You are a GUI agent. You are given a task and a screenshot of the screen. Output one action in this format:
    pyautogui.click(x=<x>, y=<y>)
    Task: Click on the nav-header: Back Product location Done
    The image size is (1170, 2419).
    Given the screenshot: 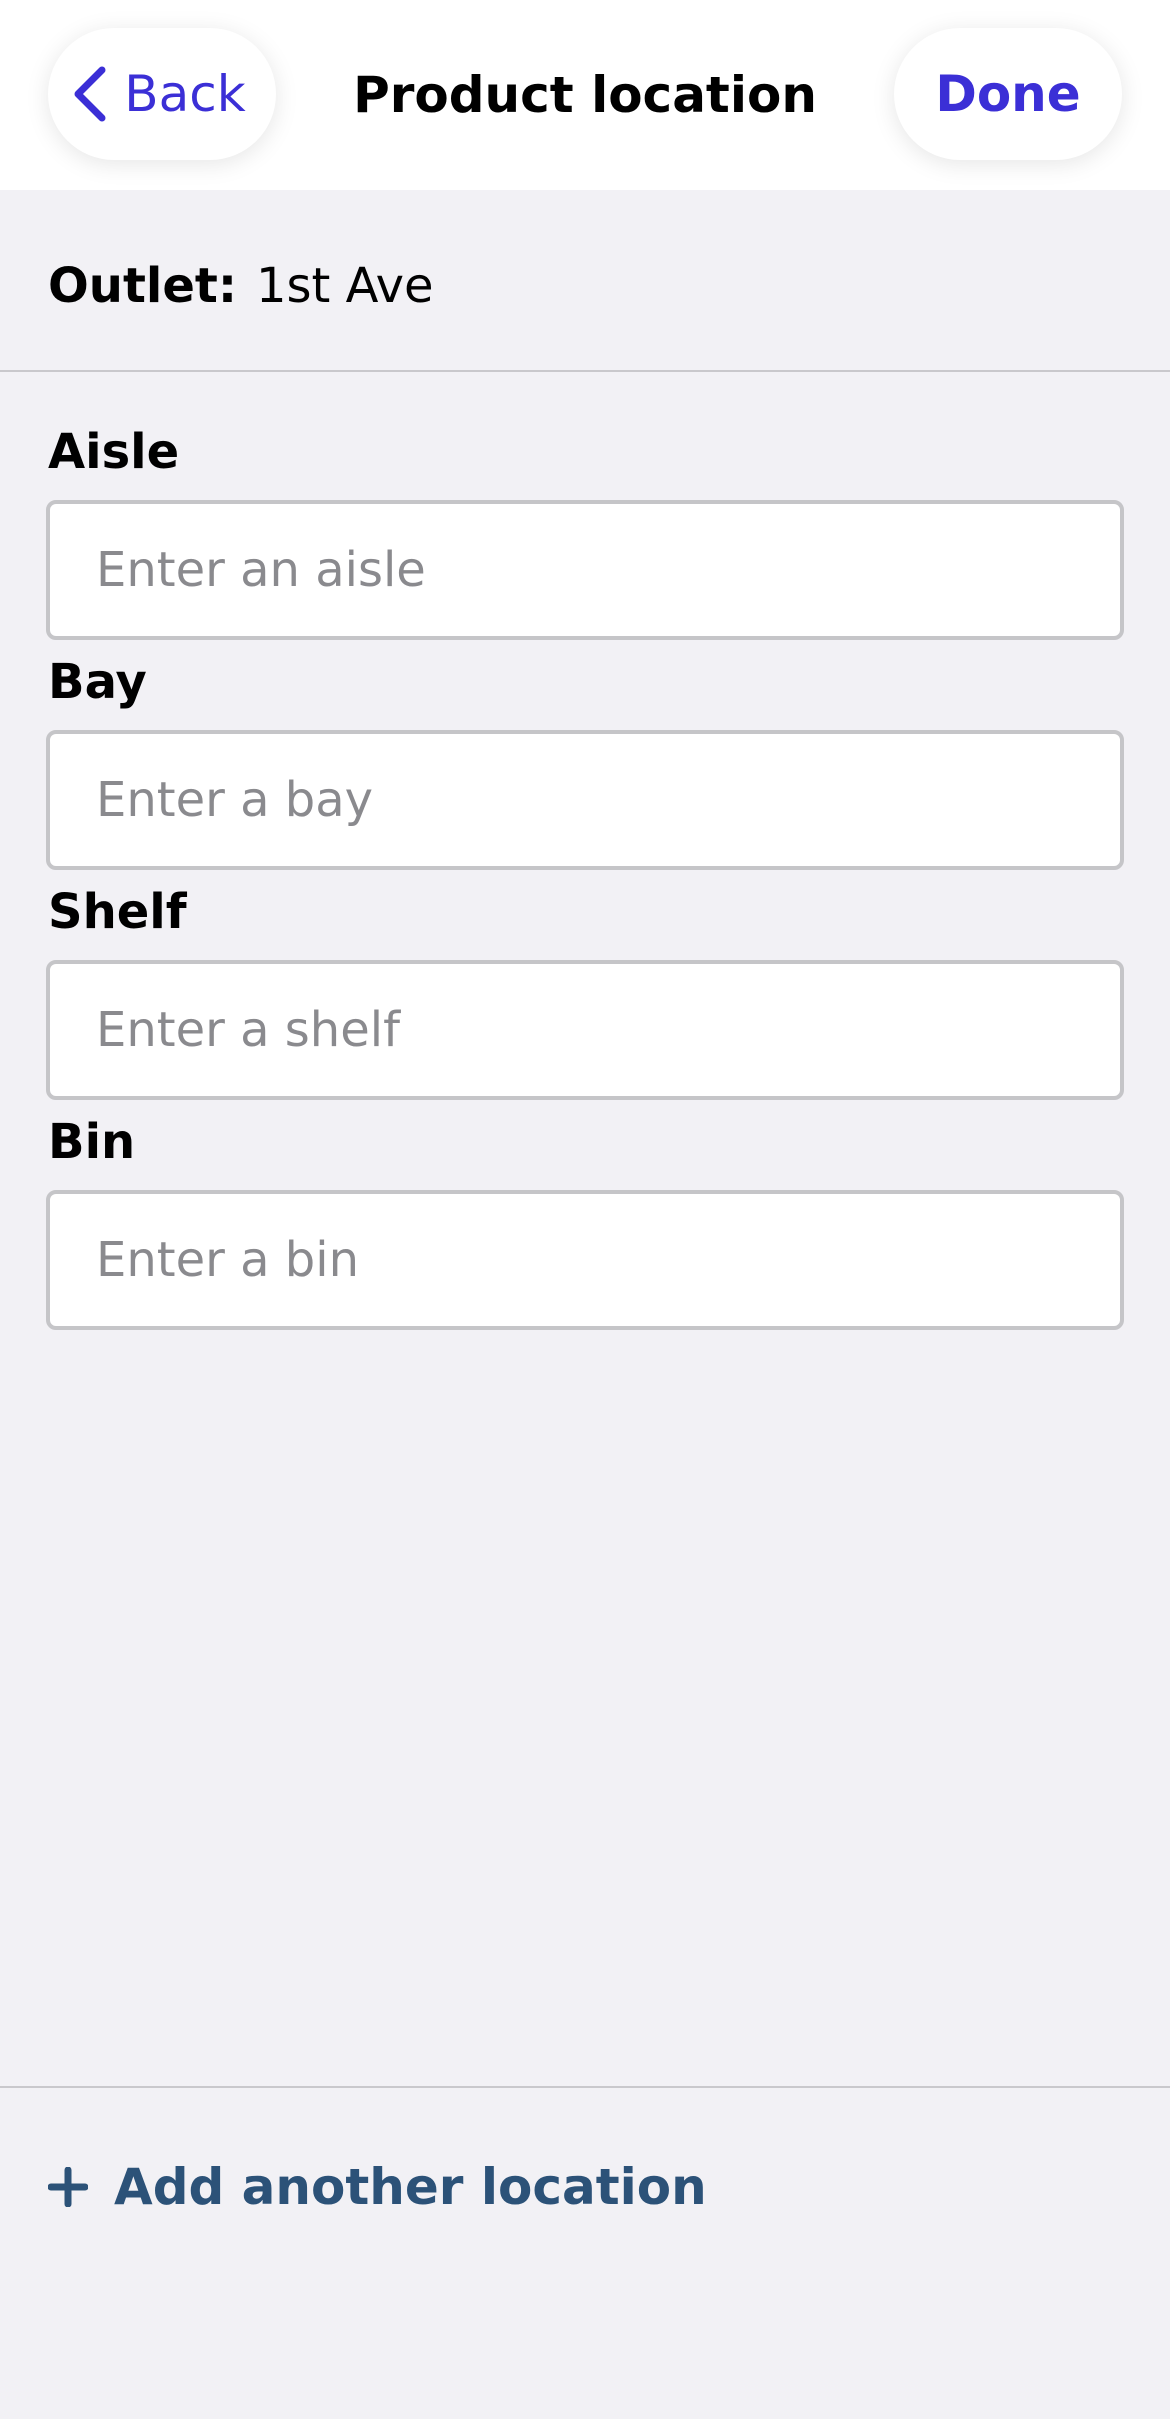 What is the action you would take?
    pyautogui.click(x=585, y=95)
    